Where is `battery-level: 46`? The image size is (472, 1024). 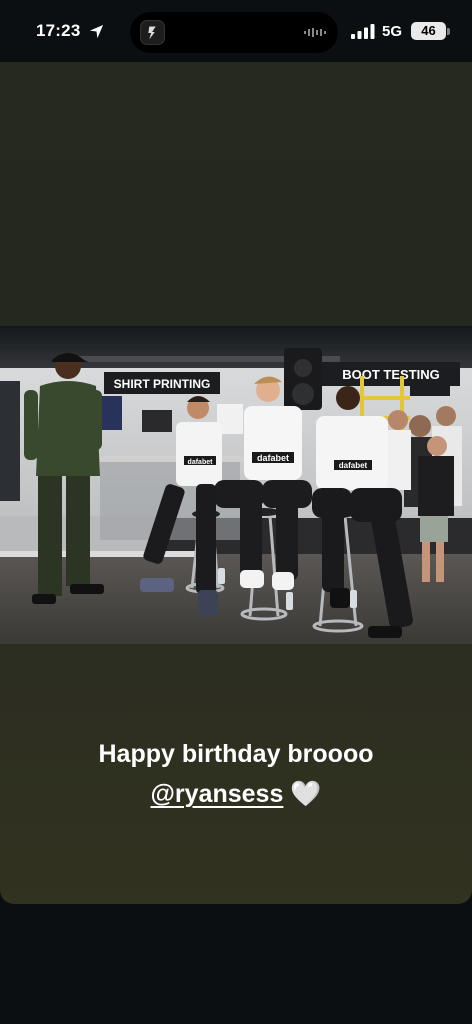 battery-level: 46 is located at coordinates (428, 30).